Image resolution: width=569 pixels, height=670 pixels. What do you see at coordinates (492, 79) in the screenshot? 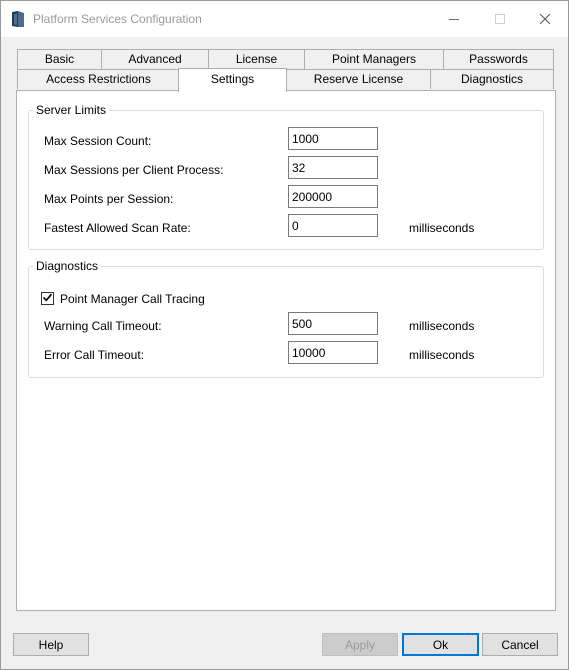
I see `tab-diagnostics: Diagnostics` at bounding box center [492, 79].